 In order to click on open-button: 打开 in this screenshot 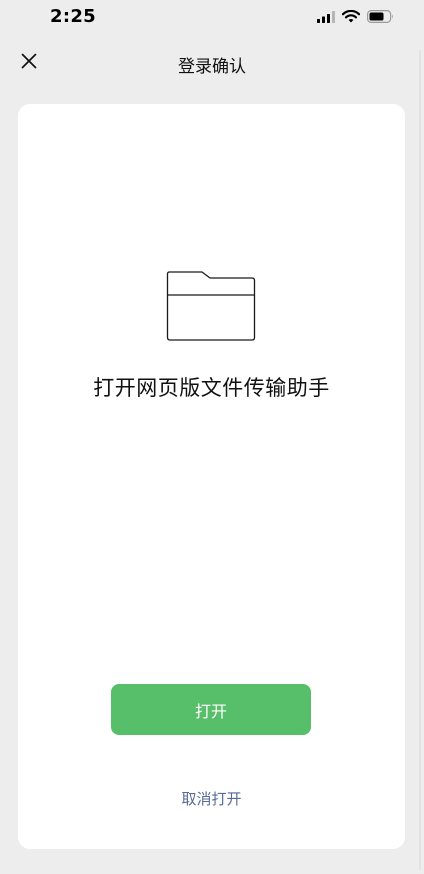, I will do `click(211, 709)`.